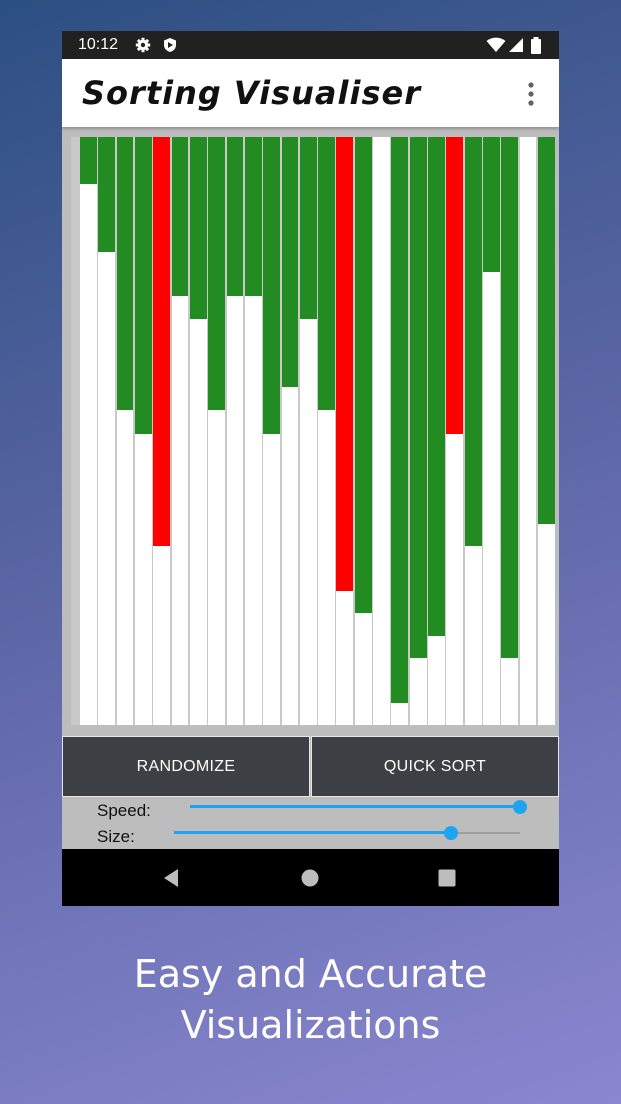  I want to click on bar-10-fill, so click(253, 216).